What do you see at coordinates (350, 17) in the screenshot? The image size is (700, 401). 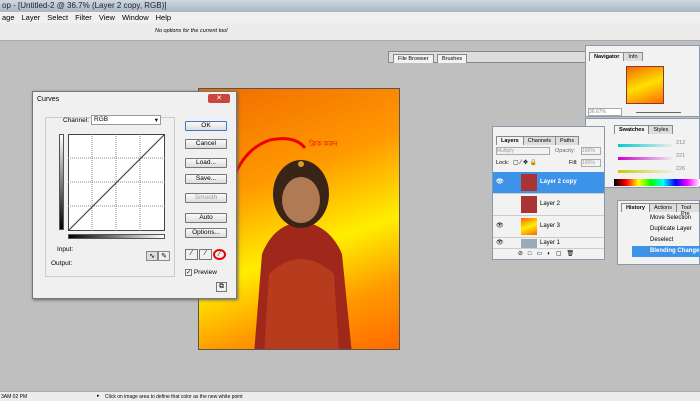 I see `menu-bar: age Layer Select Filter View Window Help` at bounding box center [350, 17].